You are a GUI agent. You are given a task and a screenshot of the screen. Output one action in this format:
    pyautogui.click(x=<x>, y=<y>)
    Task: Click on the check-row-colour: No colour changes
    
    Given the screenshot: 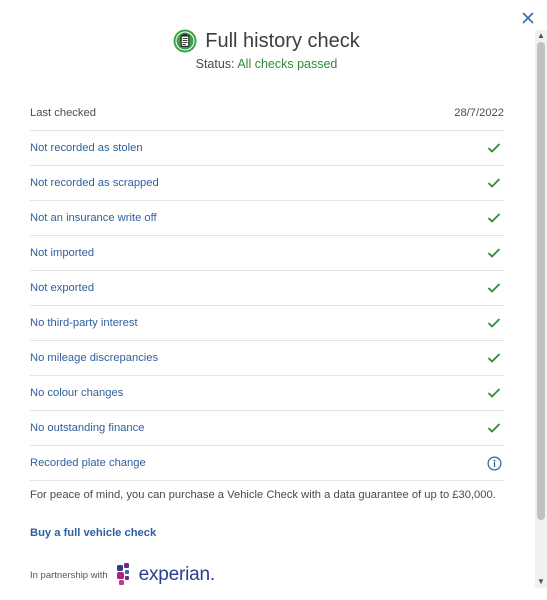 What is the action you would take?
    pyautogui.click(x=267, y=393)
    